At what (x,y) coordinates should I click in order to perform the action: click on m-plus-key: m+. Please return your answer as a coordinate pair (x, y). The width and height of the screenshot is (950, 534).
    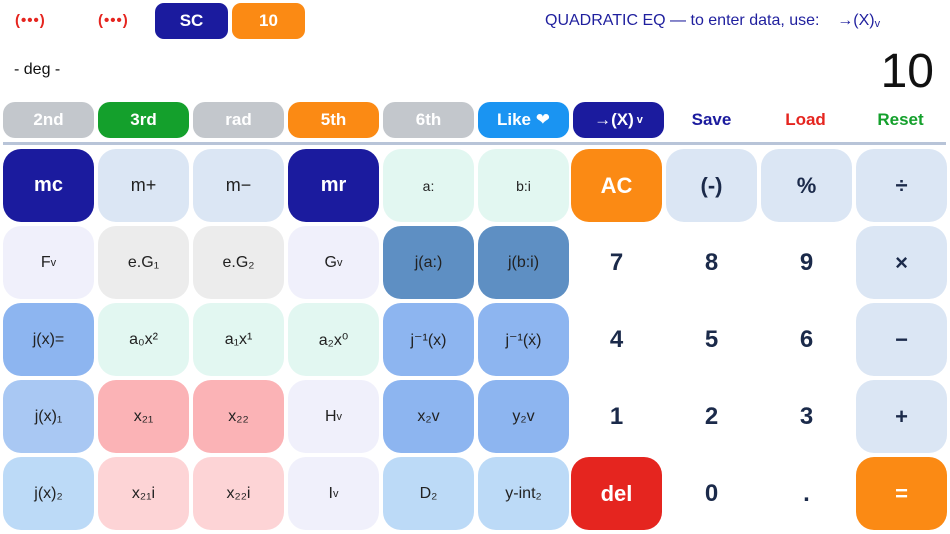
    Looking at the image, I should click on (143, 185).